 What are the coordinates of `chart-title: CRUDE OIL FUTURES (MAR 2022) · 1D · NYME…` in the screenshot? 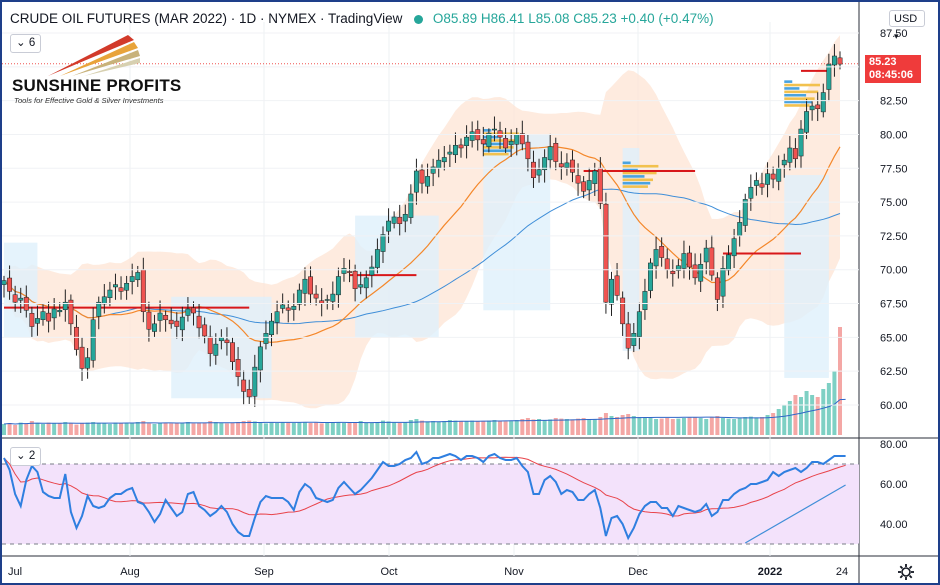 It's located at (206, 18).